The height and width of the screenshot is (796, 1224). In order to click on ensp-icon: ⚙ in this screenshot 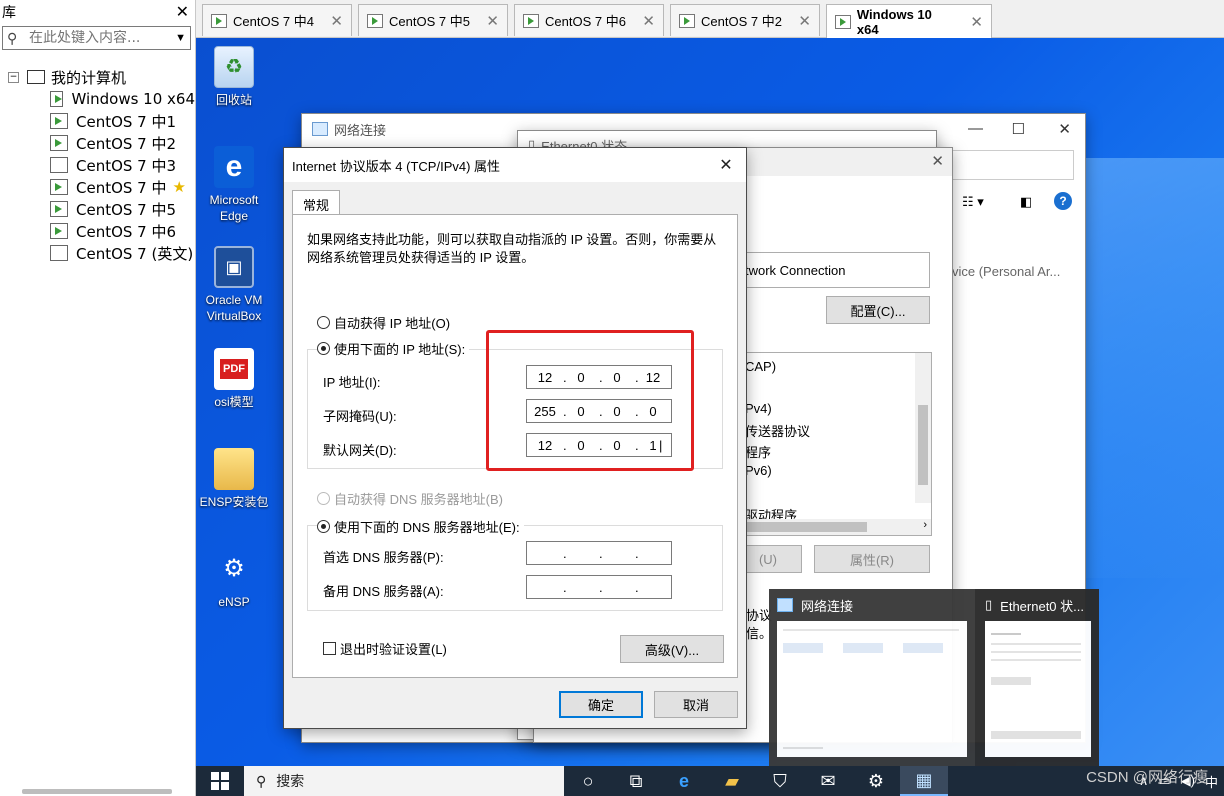, I will do `click(234, 568)`.